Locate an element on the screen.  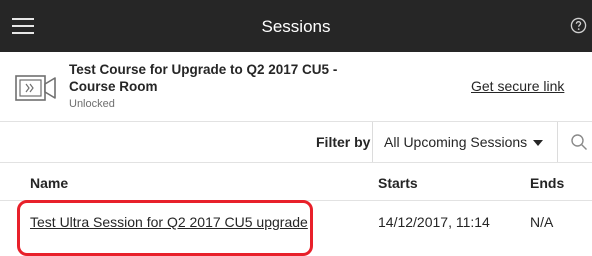
course-status: Unlocked is located at coordinates (92, 104).